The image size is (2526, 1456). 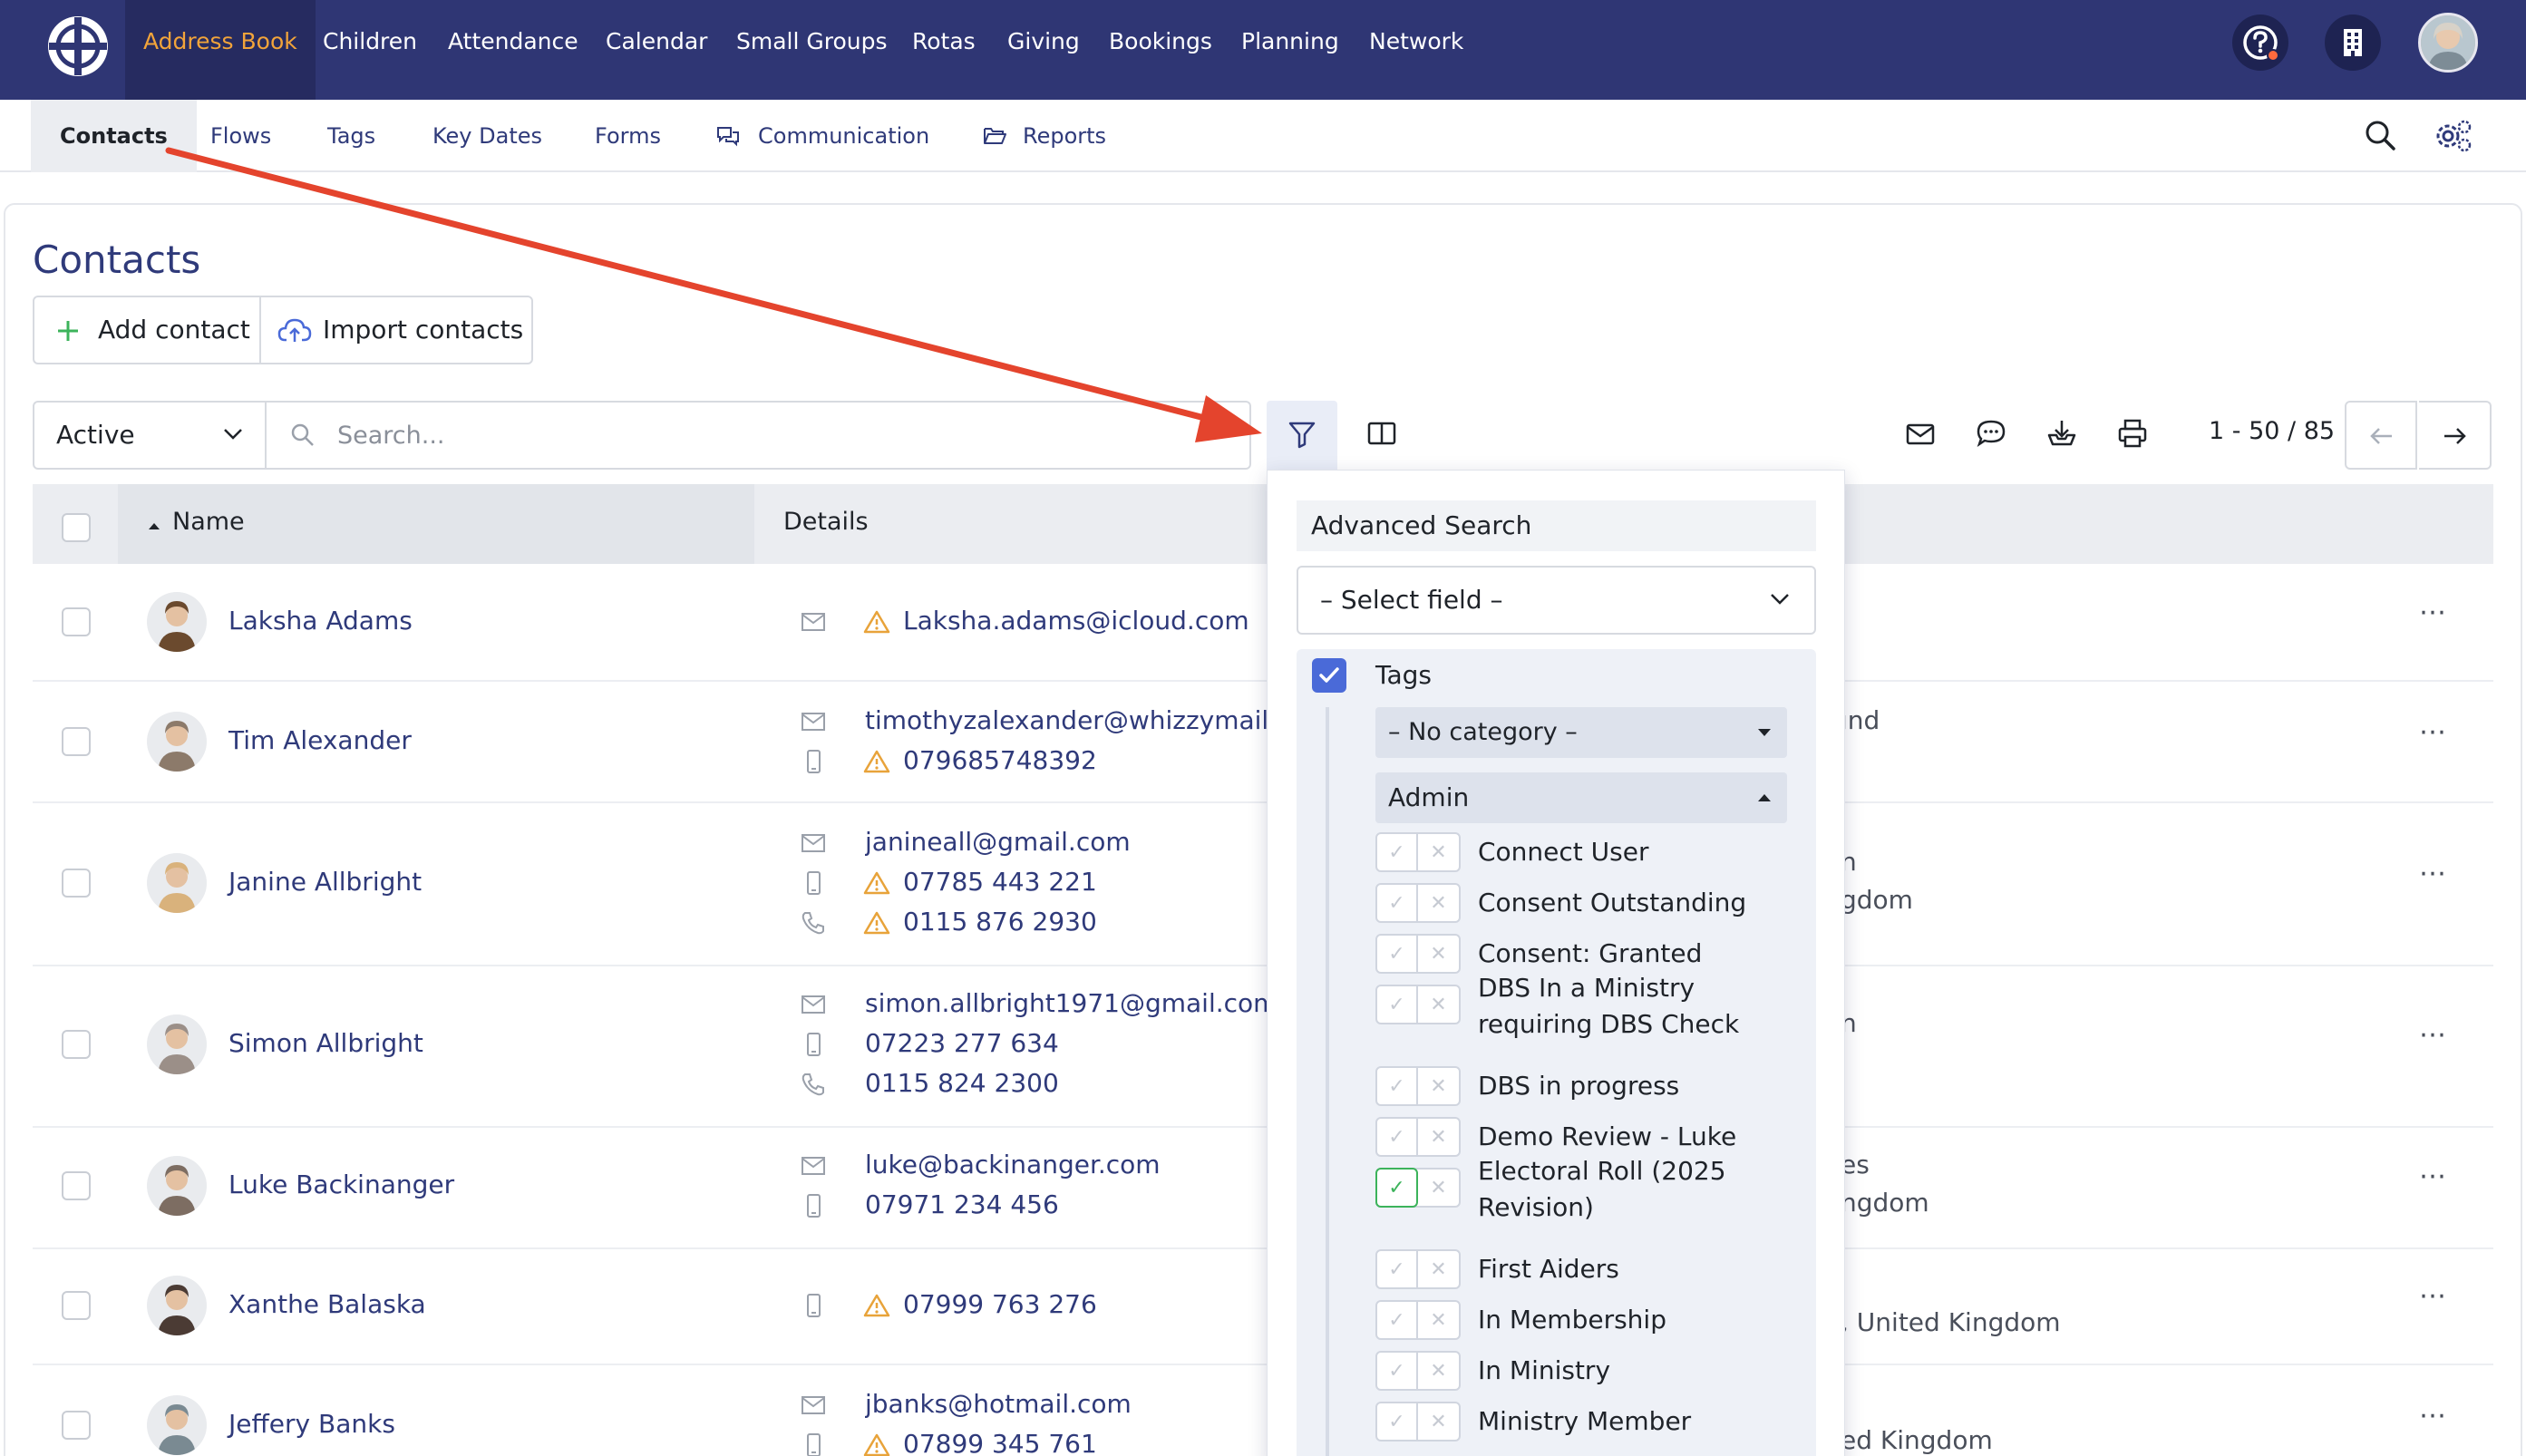 I want to click on download-tray-icon, so click(x=2061, y=434).